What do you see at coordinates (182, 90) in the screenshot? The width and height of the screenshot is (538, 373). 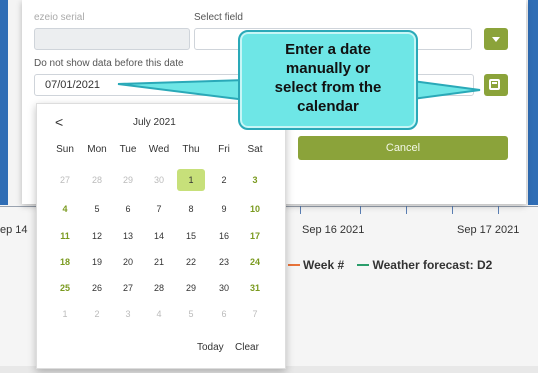 I see `callout-pointer-input` at bounding box center [182, 90].